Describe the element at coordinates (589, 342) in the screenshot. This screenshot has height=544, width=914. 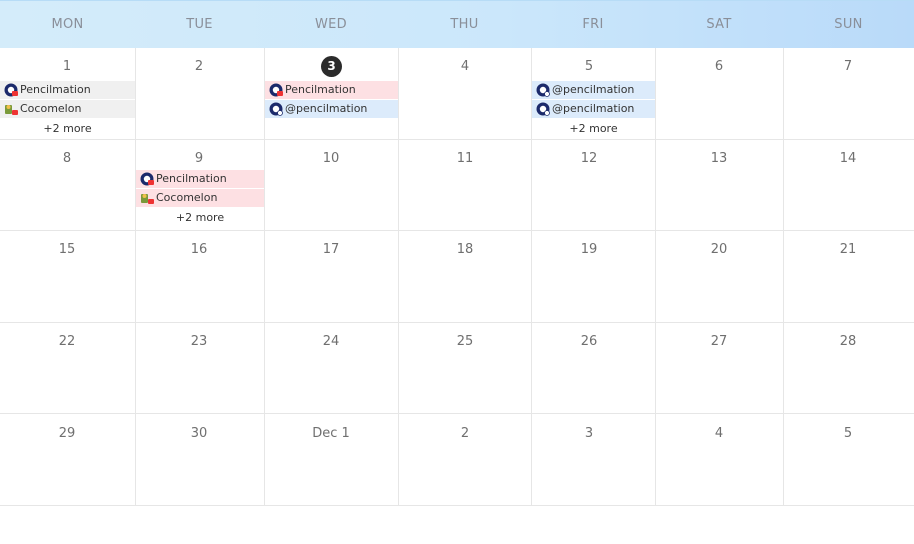
I see `day-cell-number: 26` at that location.